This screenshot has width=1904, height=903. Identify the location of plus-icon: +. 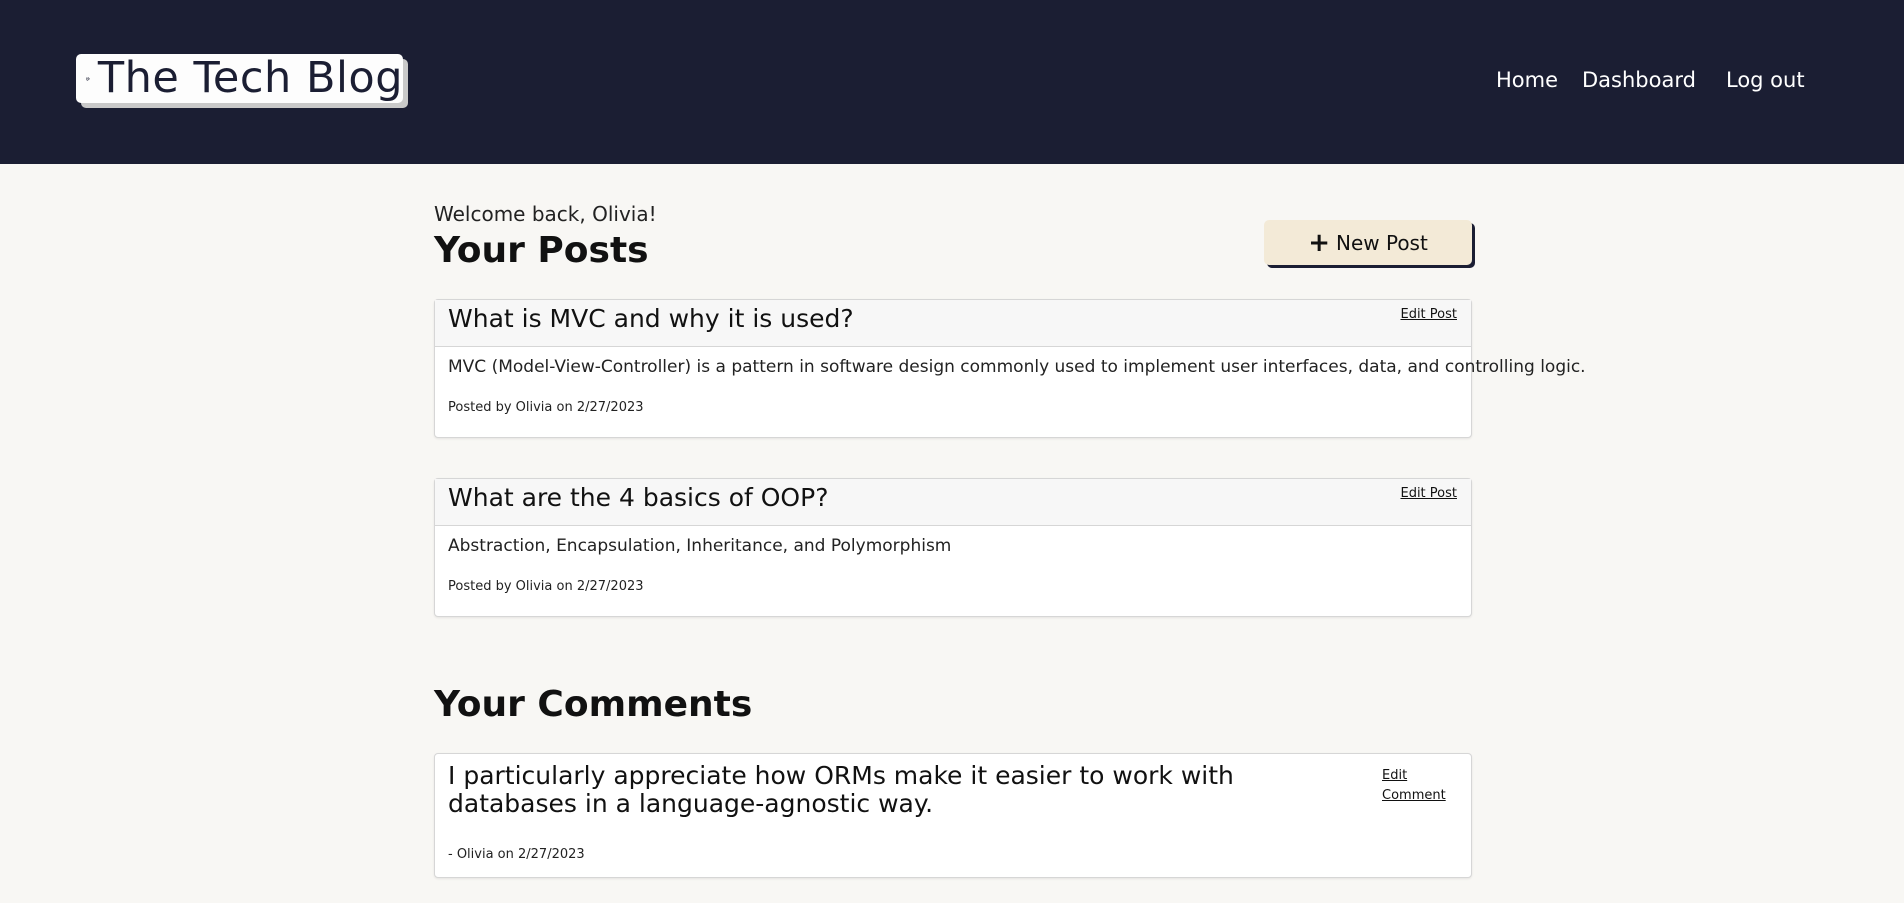
(1319, 242).